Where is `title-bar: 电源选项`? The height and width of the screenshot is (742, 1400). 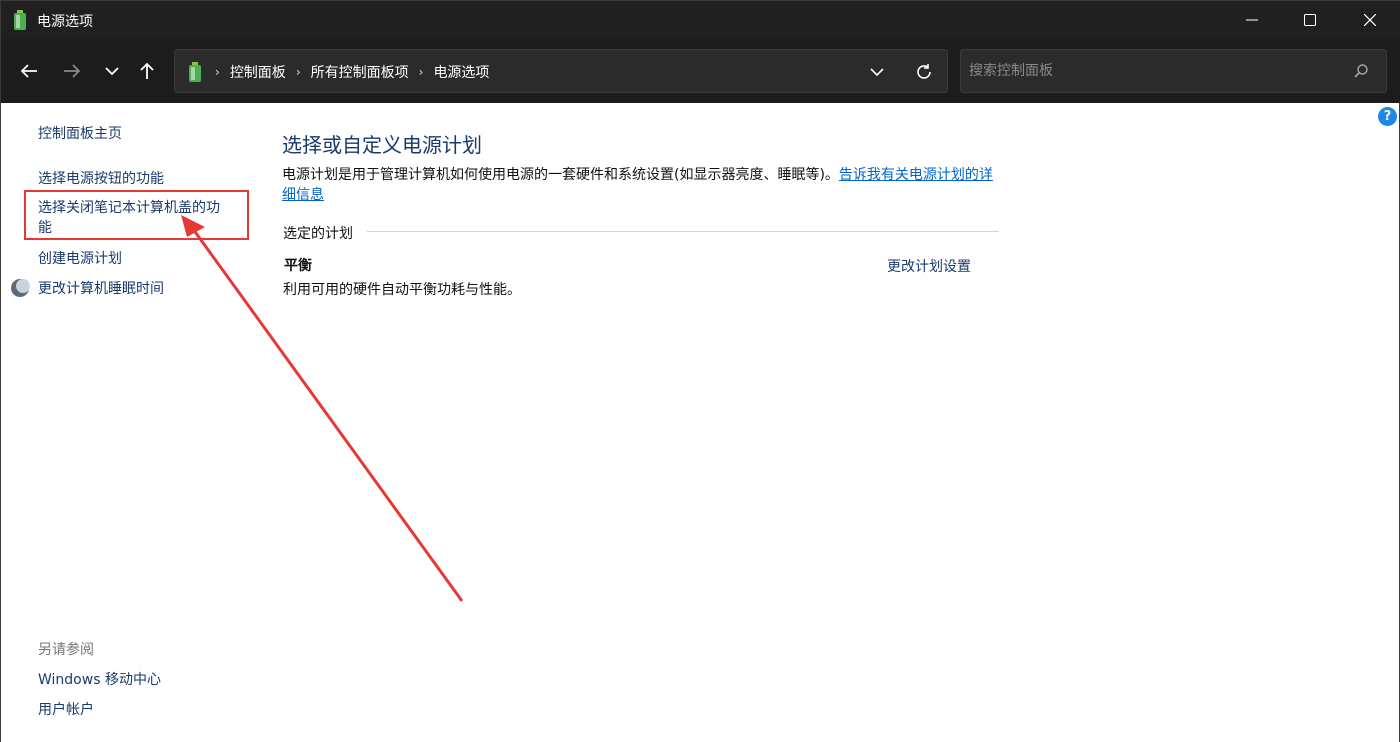
title-bar: 电源选项 is located at coordinates (700, 20).